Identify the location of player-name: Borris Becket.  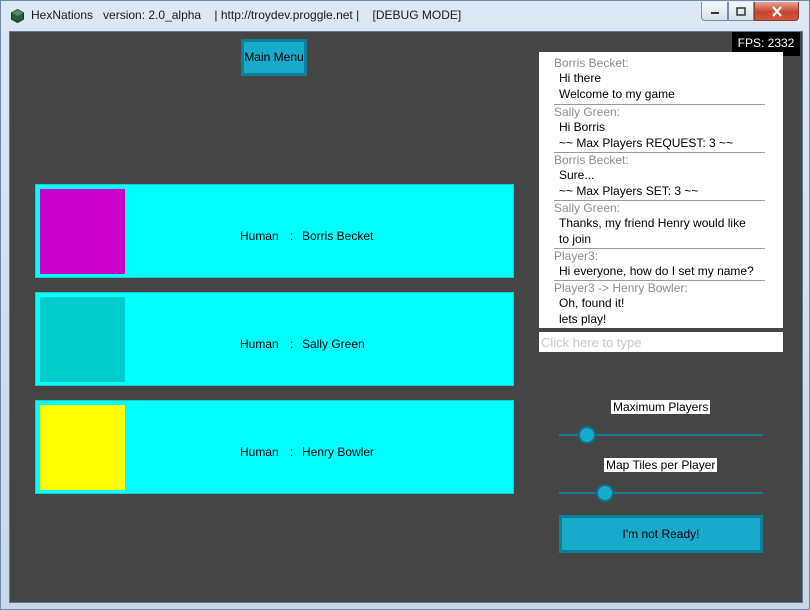
(338, 236).